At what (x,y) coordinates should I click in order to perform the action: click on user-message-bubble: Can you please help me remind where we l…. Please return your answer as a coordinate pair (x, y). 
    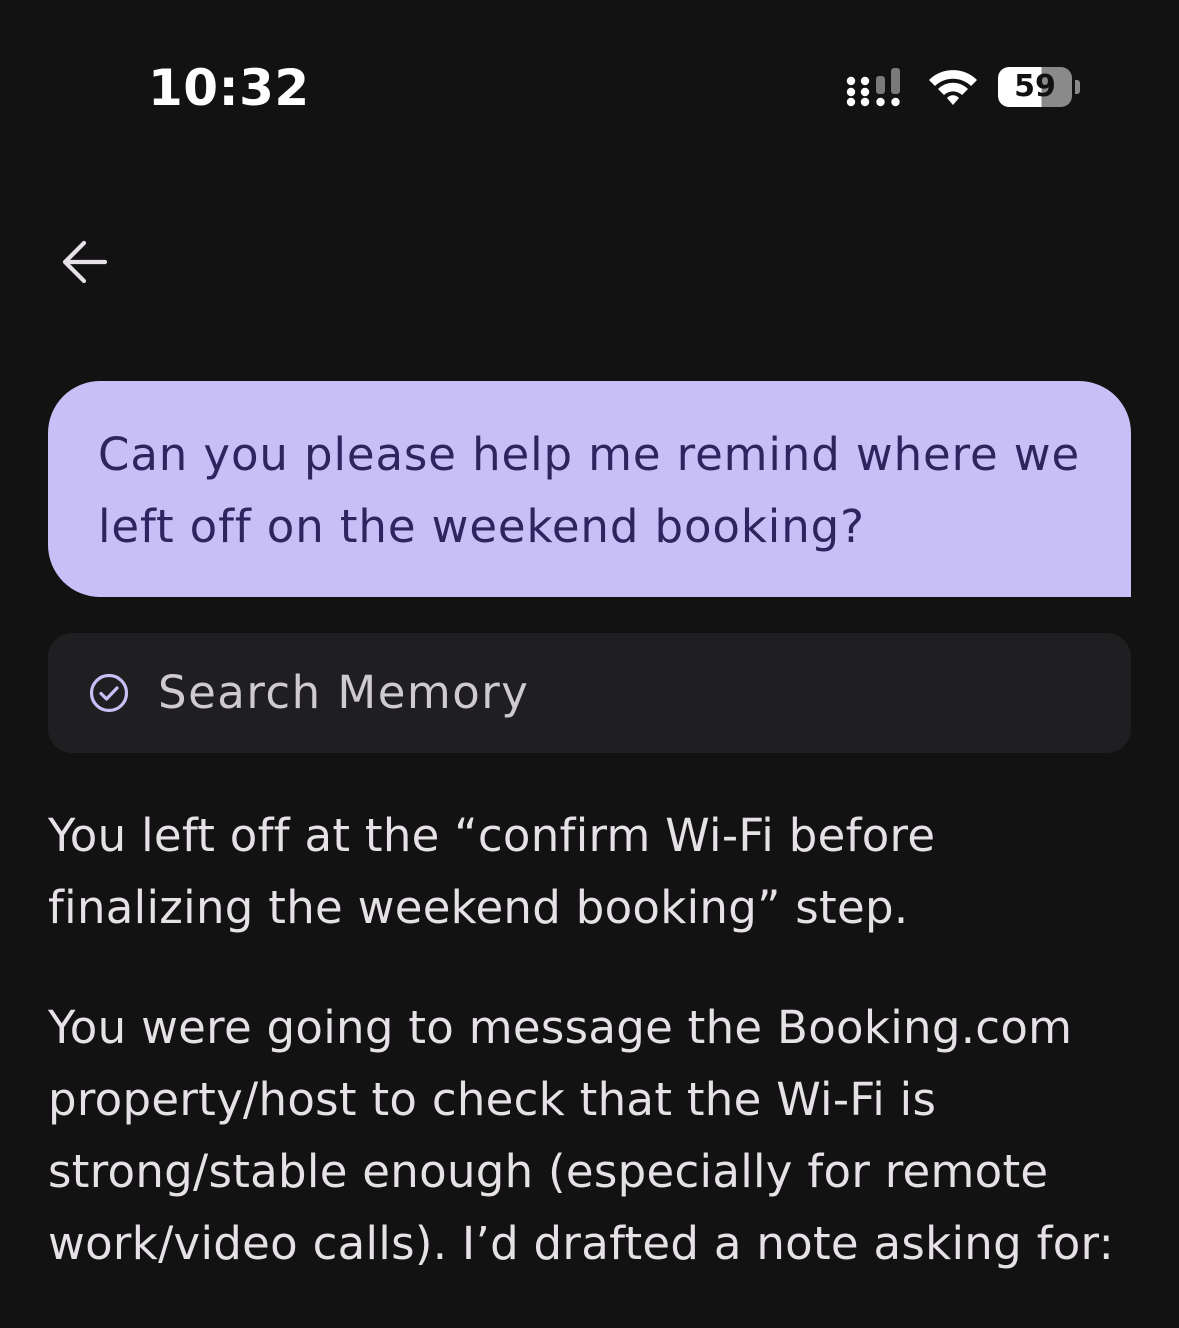
    Looking at the image, I should click on (589, 489).